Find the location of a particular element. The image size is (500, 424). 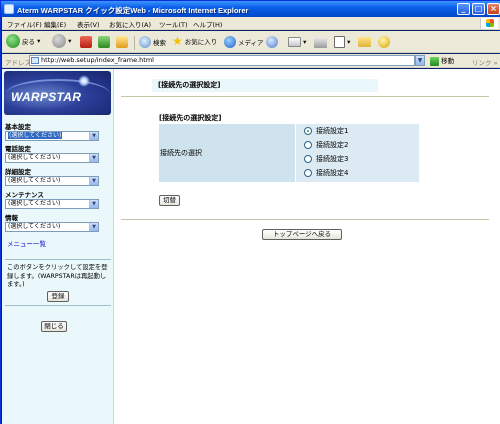

section-advanced: 詳細設定 (選択してください) ▼ is located at coordinates (58, 177).